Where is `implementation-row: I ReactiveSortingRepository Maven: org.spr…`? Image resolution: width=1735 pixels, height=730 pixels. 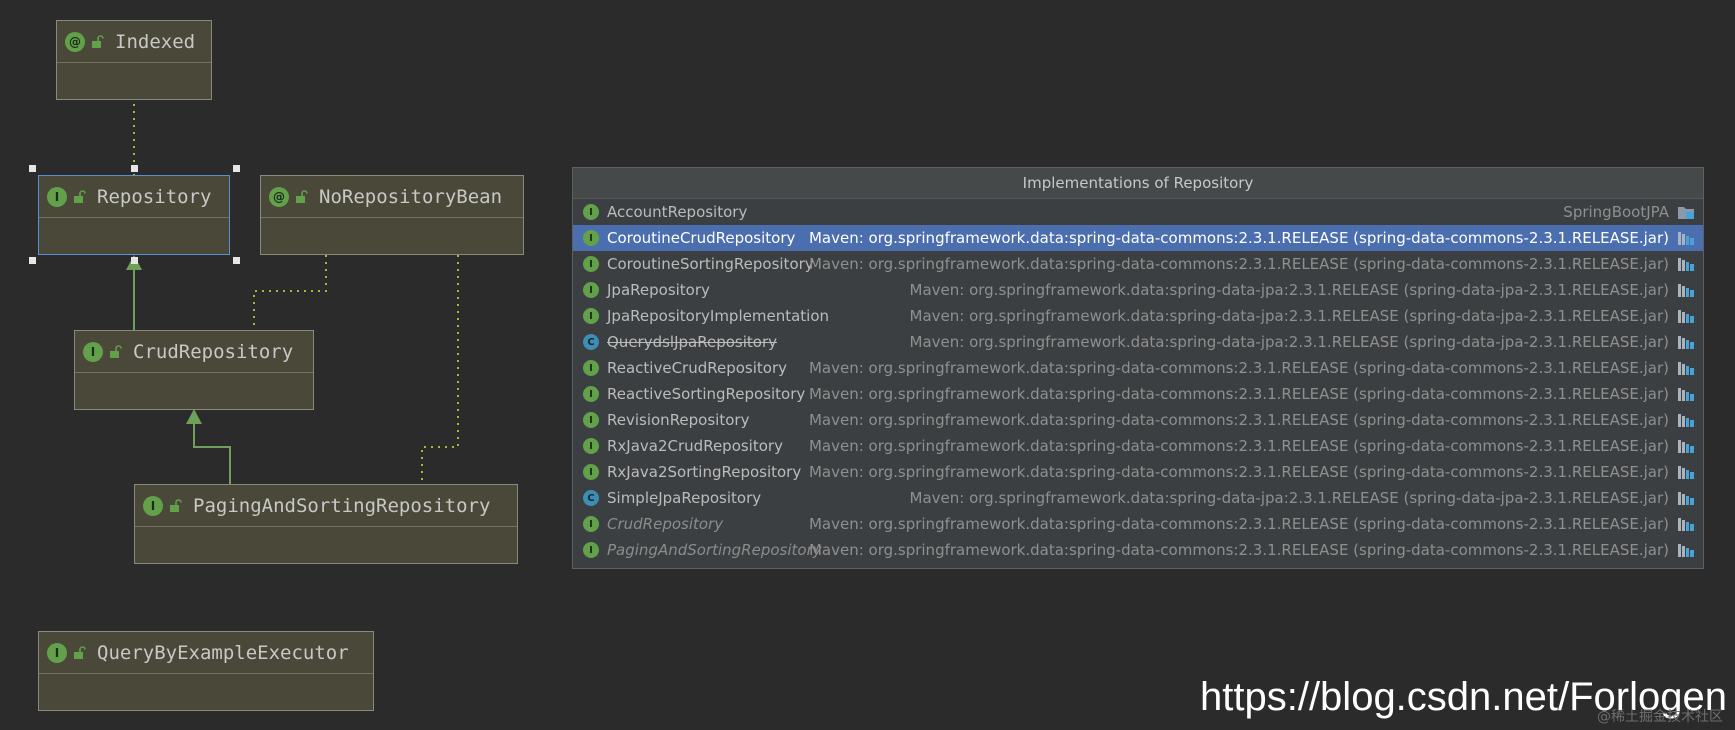 implementation-row: I ReactiveSortingRepository Maven: org.spr… is located at coordinates (1138, 394).